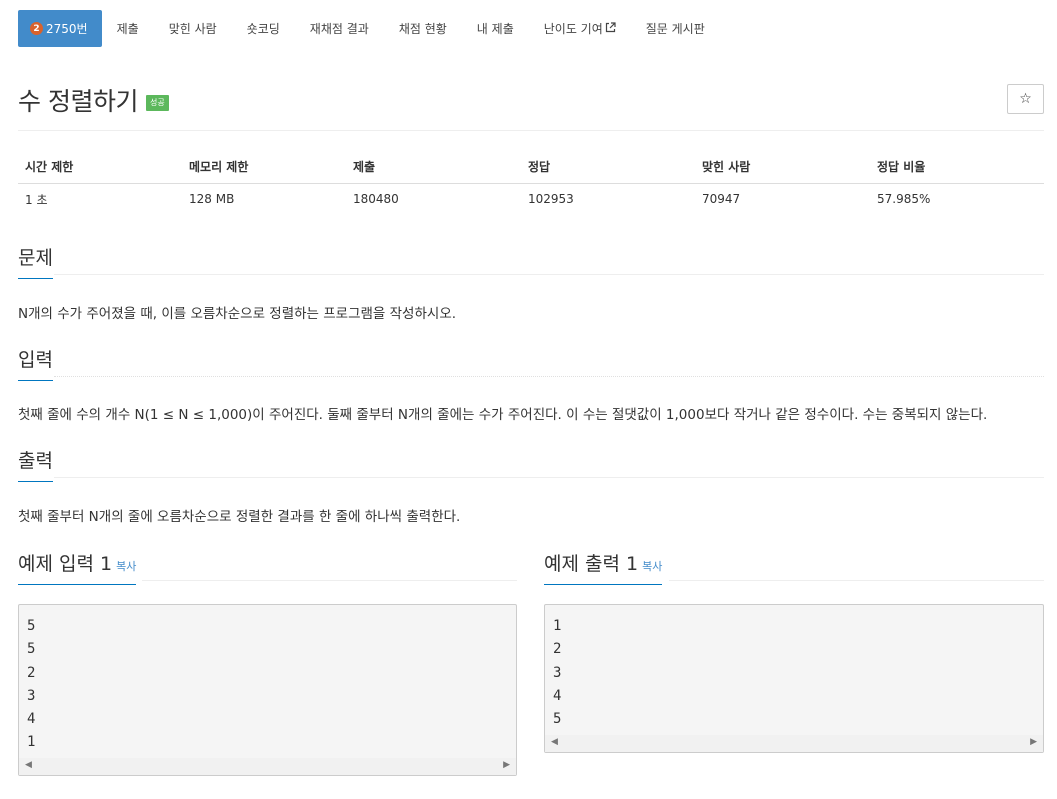 This screenshot has height=799, width=1057. I want to click on sample-output-heading: 예제 출력 1, so click(591, 564).